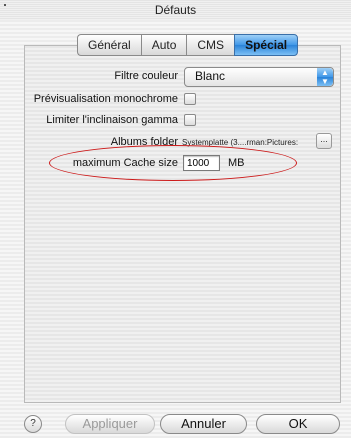 This screenshot has height=438, width=351. What do you see at coordinates (210, 45) in the screenshot?
I see `tab-cms: CMS` at bounding box center [210, 45].